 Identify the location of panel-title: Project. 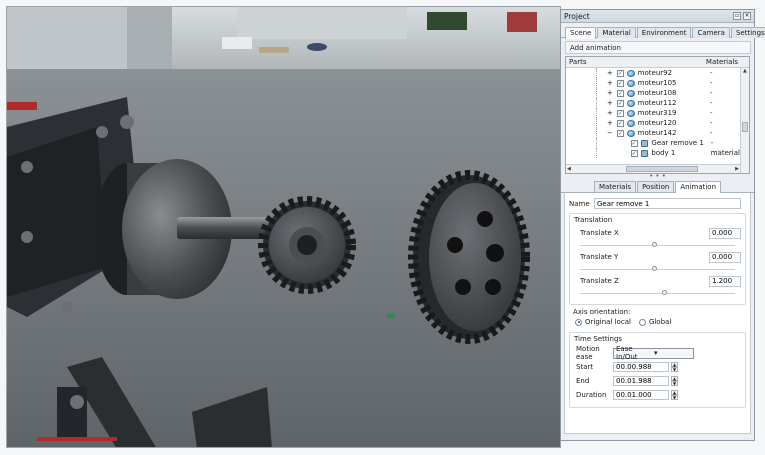
(577, 16).